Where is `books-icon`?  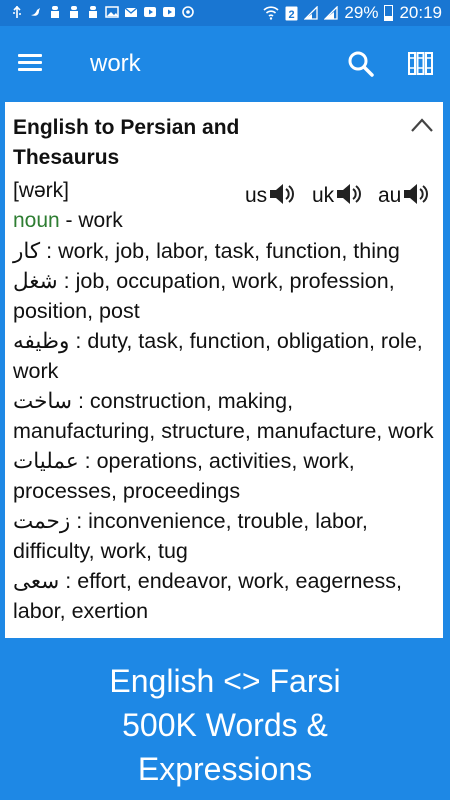 books-icon is located at coordinates (421, 63).